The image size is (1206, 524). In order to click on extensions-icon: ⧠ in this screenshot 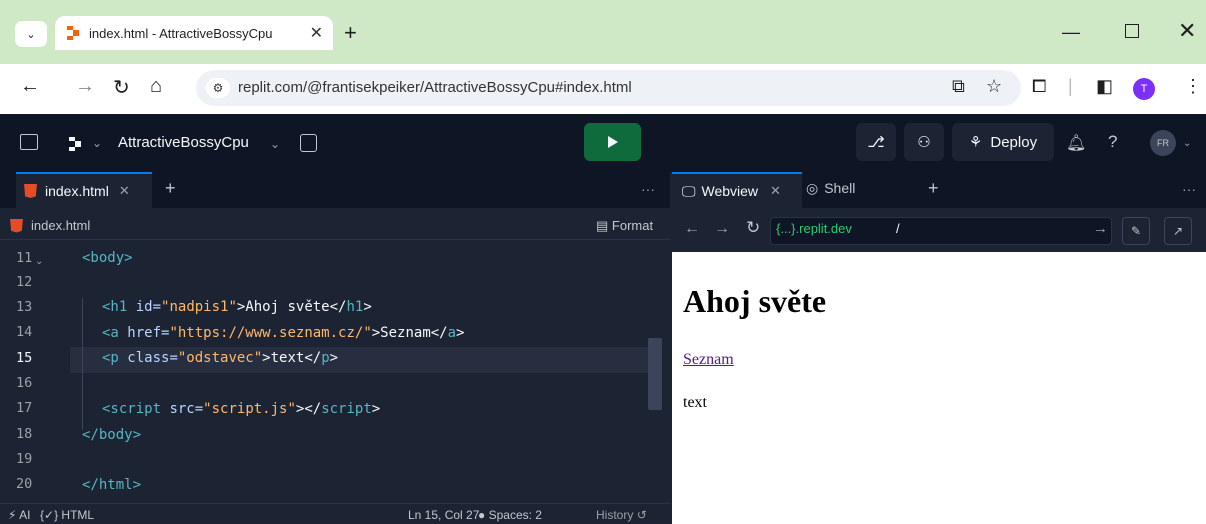, I will do `click(1039, 86)`.